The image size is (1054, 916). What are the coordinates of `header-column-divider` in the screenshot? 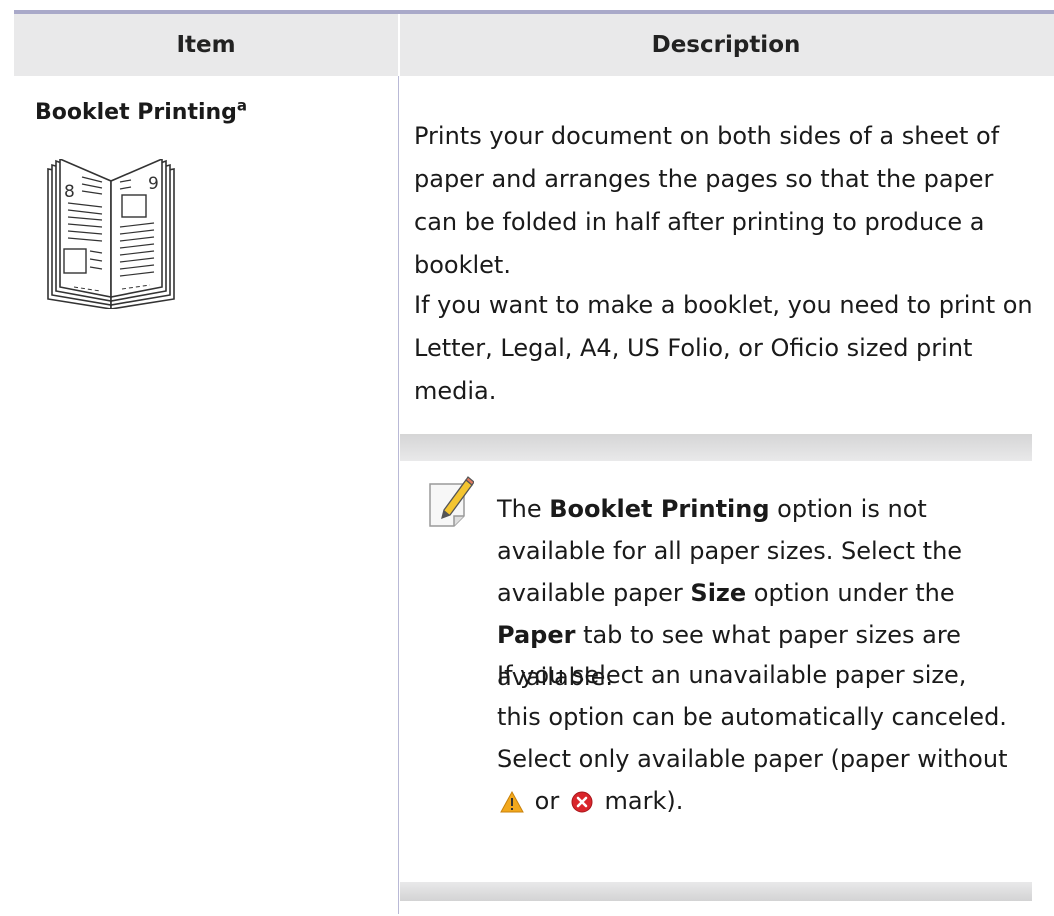 It's located at (399, 45).